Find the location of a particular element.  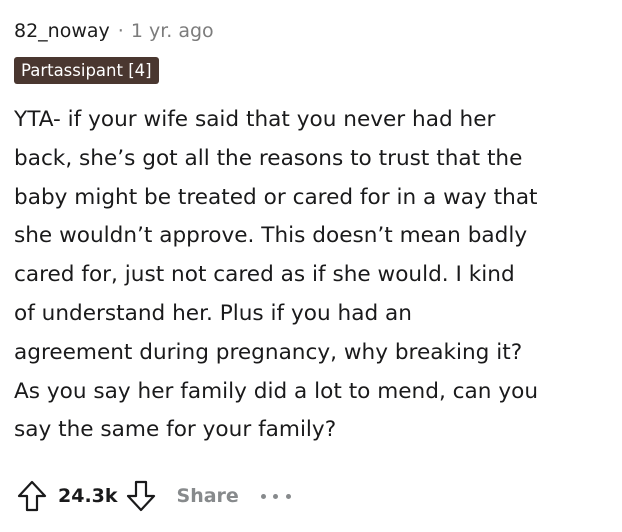

vote-score: 24.3k is located at coordinates (88, 496).